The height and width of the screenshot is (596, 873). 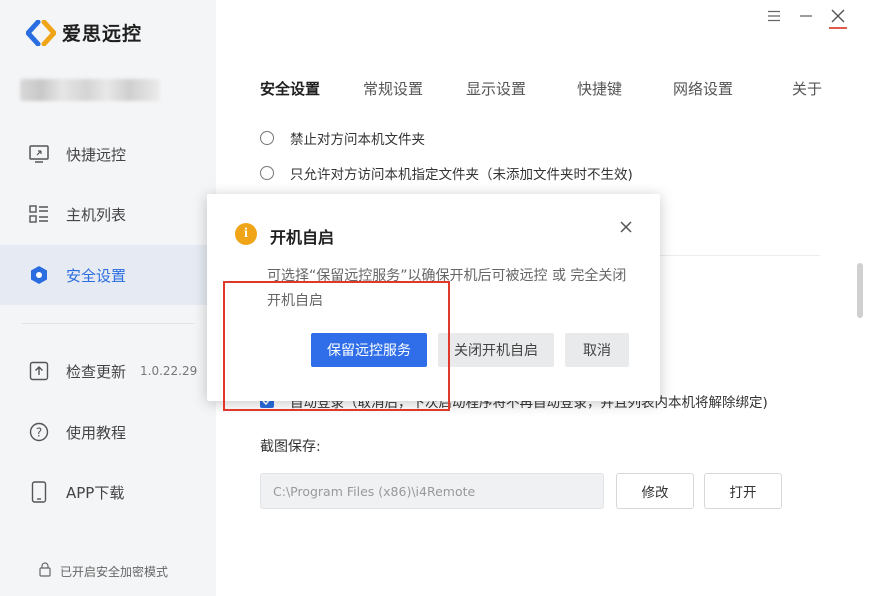 What do you see at coordinates (39, 154) in the screenshot?
I see `monitor-icon` at bounding box center [39, 154].